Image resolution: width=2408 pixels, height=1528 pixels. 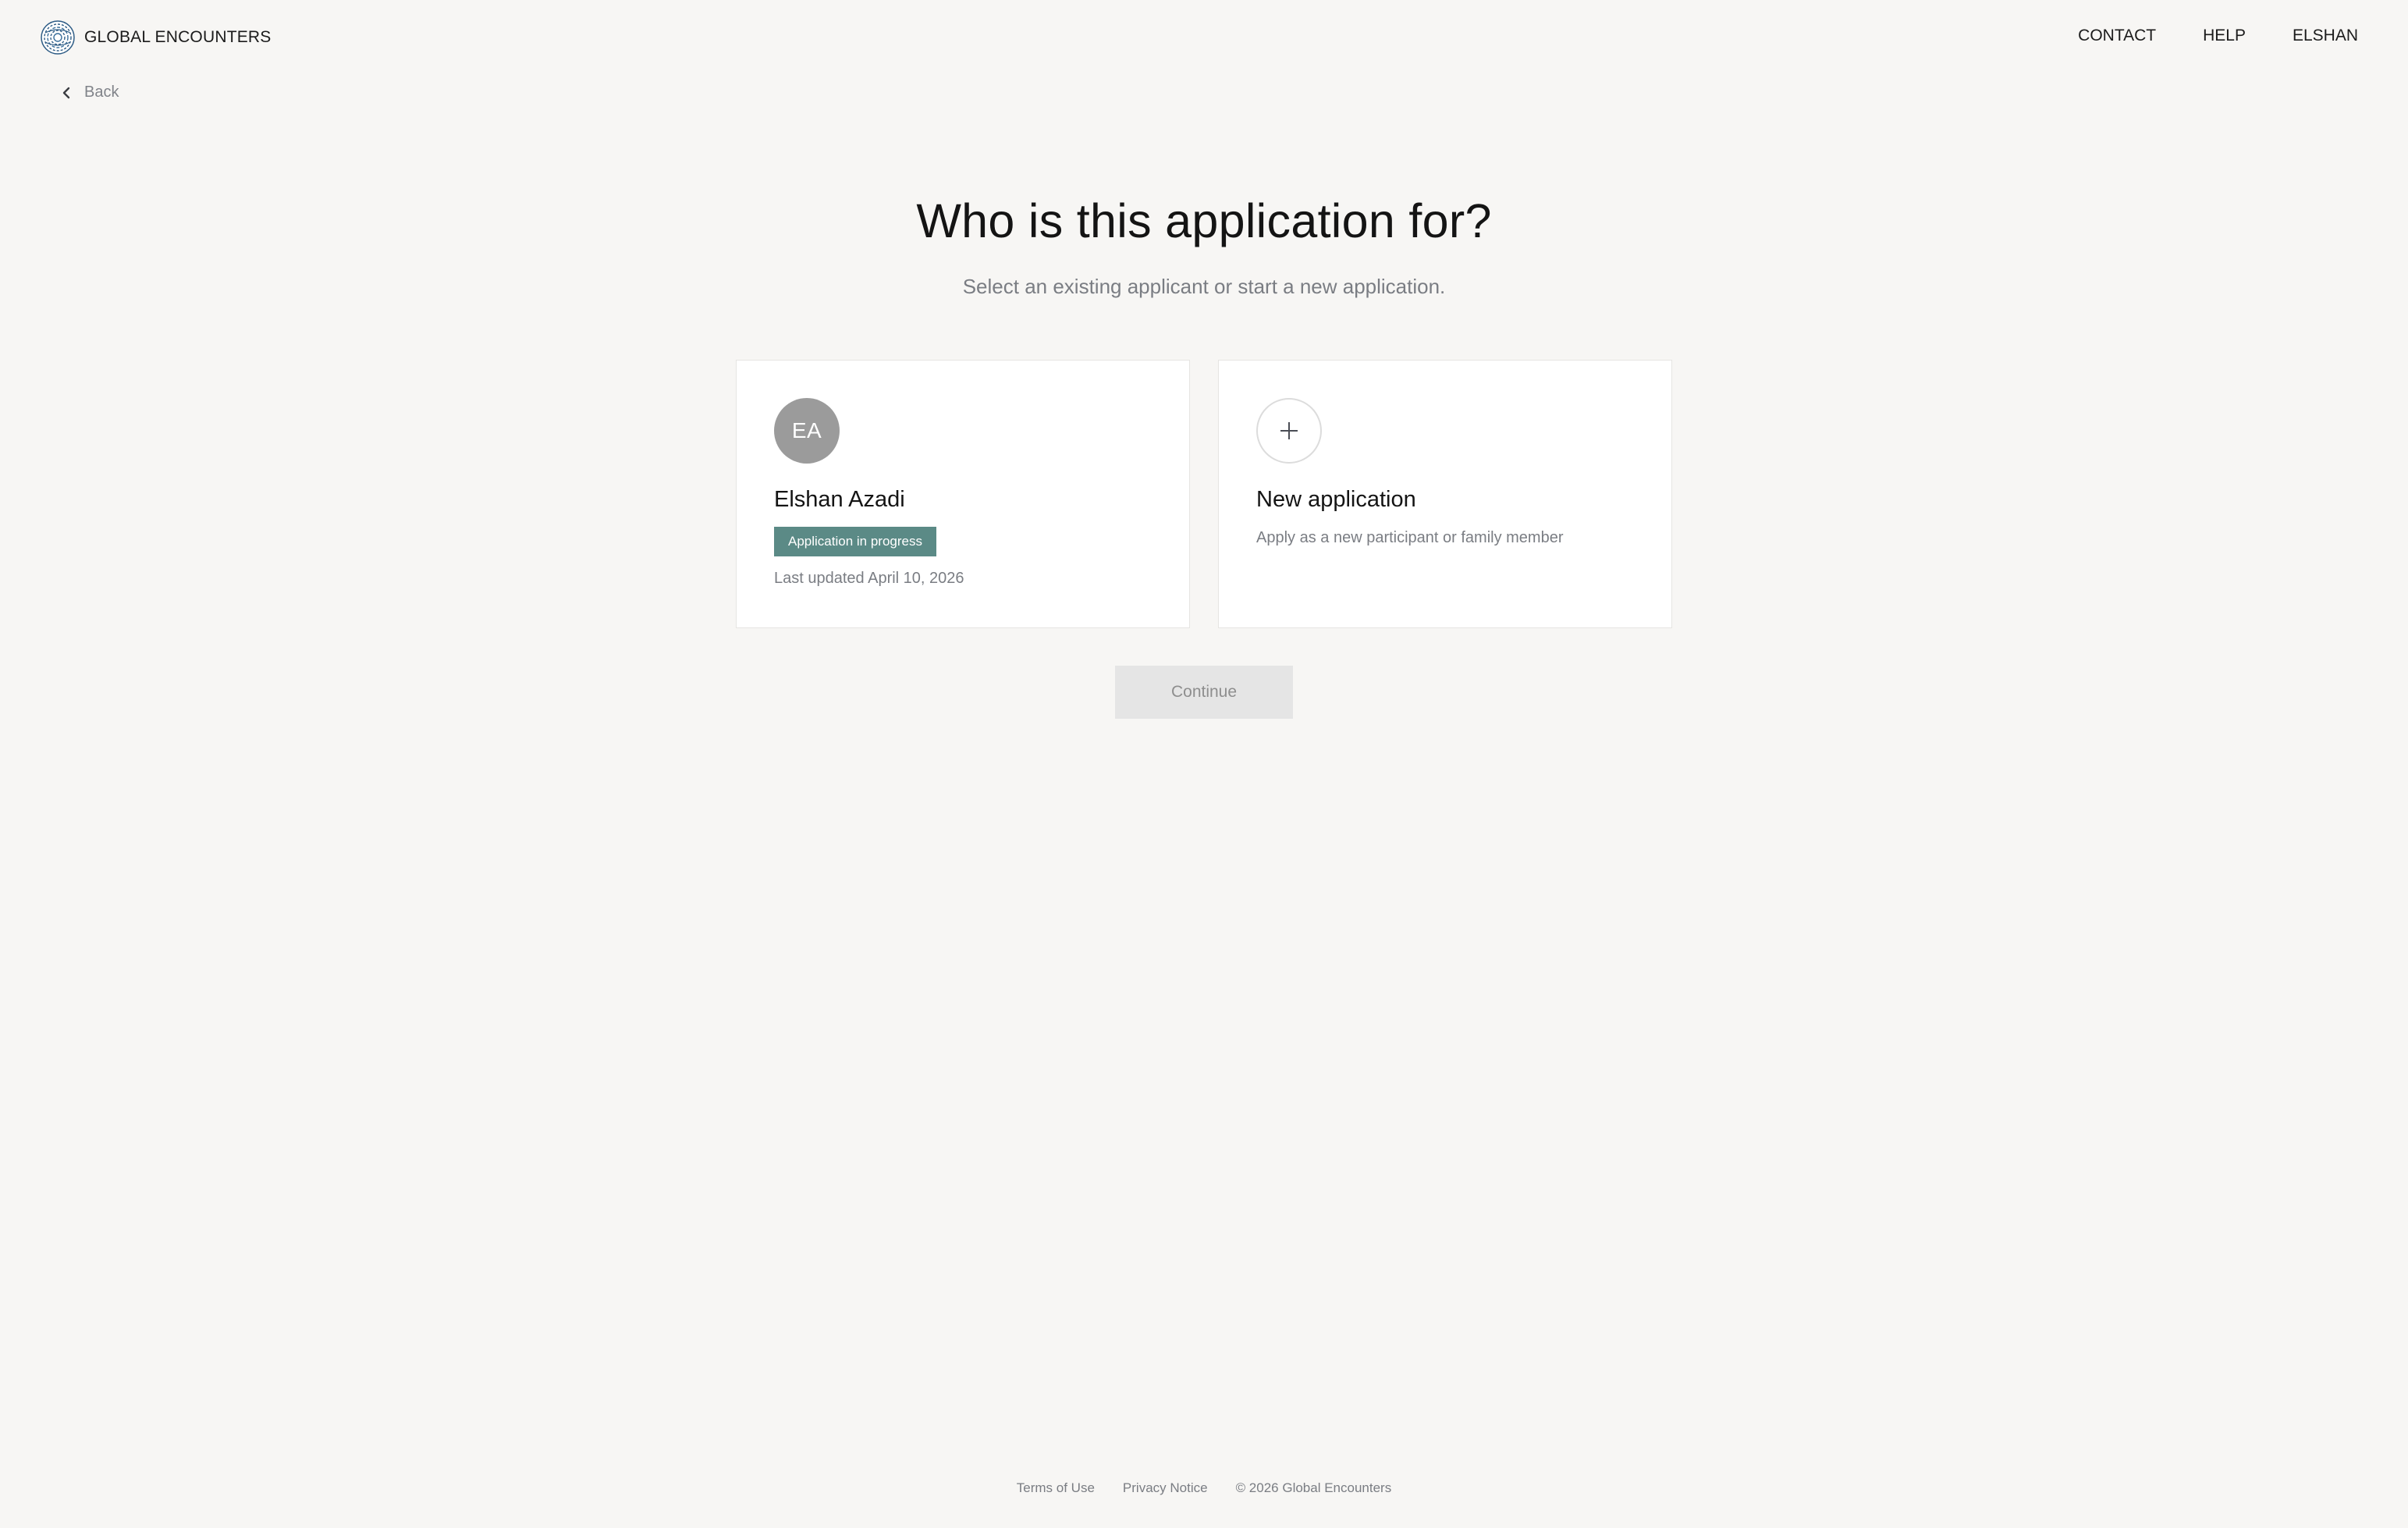 I want to click on top-nav: CONTACT HELP ELSHAN, so click(x=2218, y=36).